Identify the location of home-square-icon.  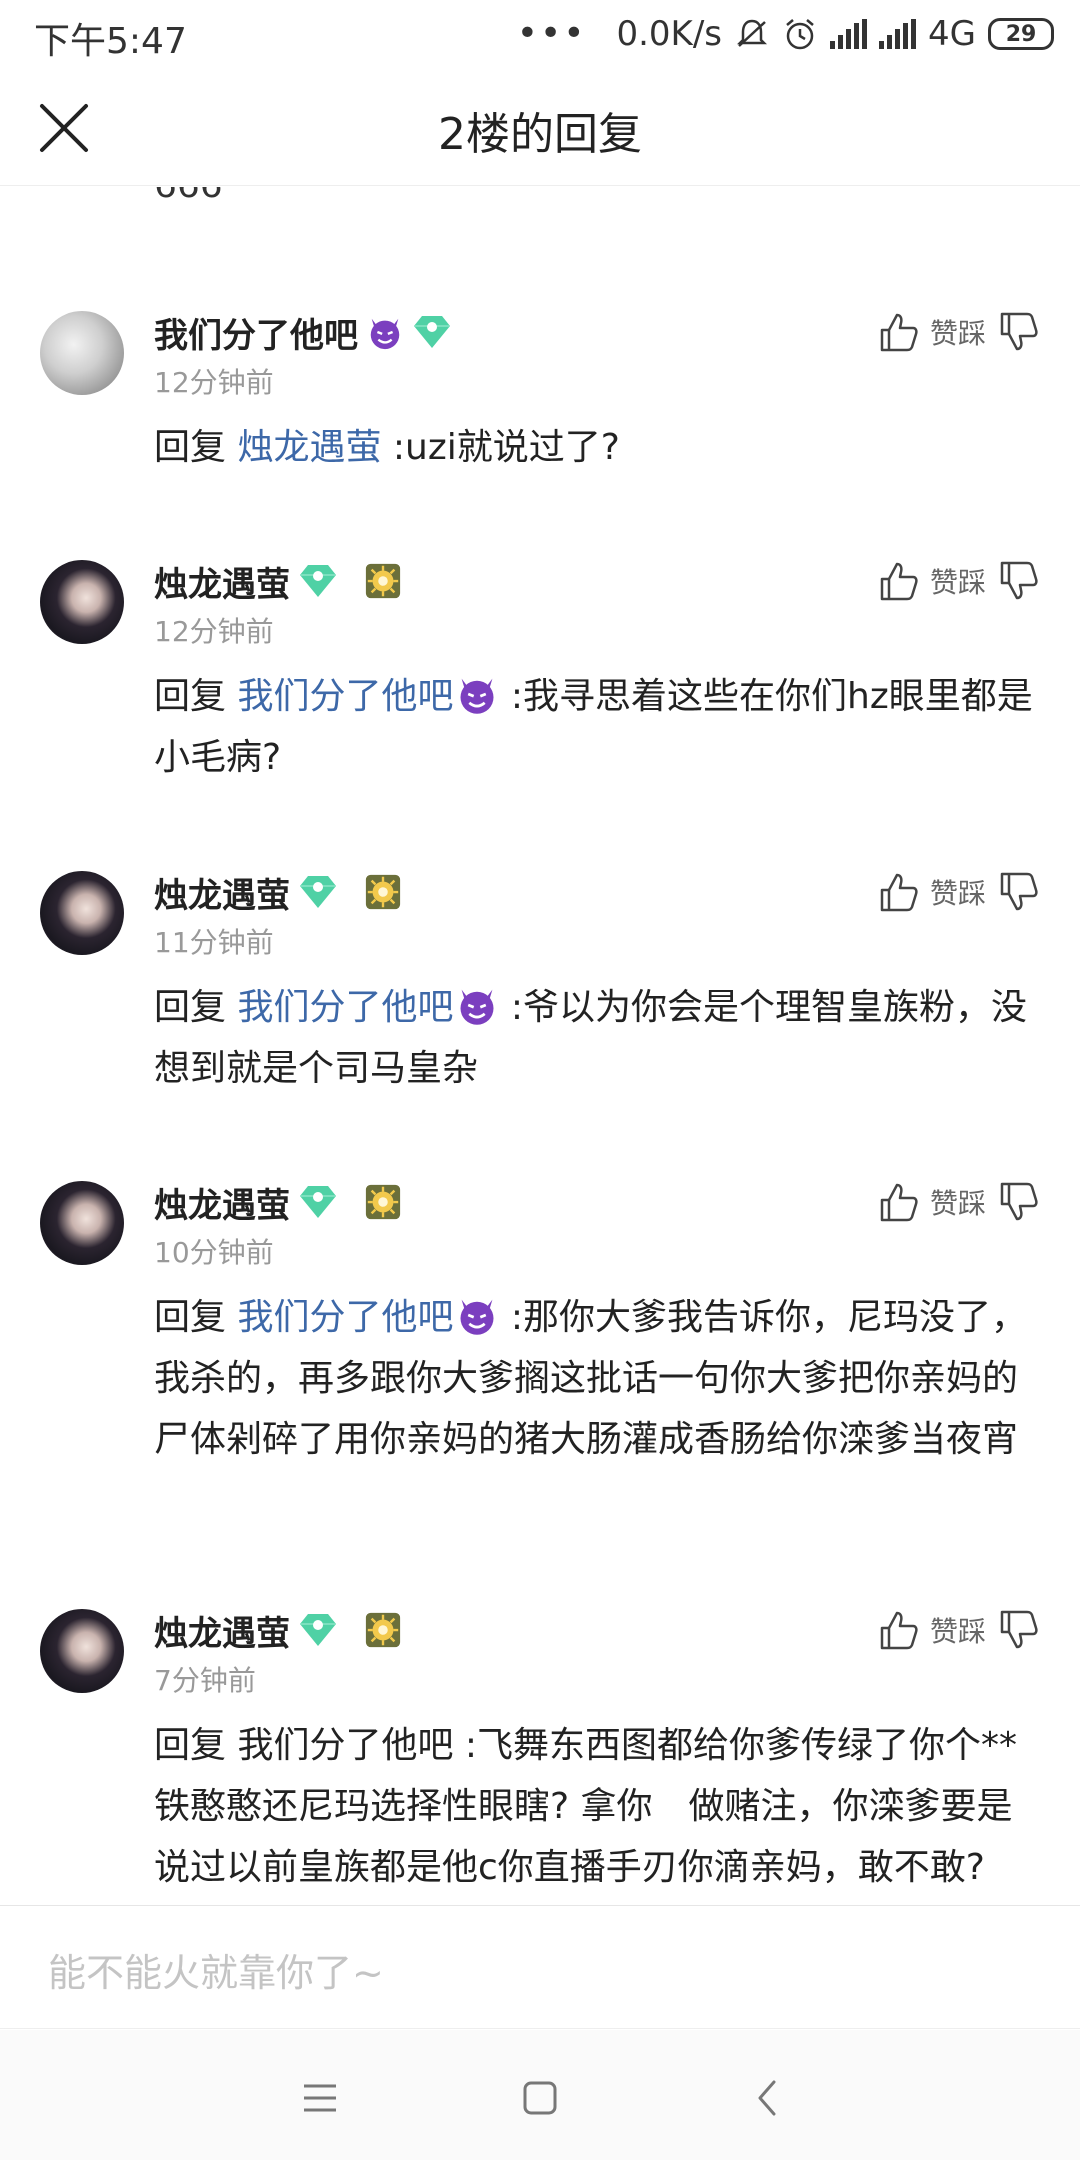
(540, 2098).